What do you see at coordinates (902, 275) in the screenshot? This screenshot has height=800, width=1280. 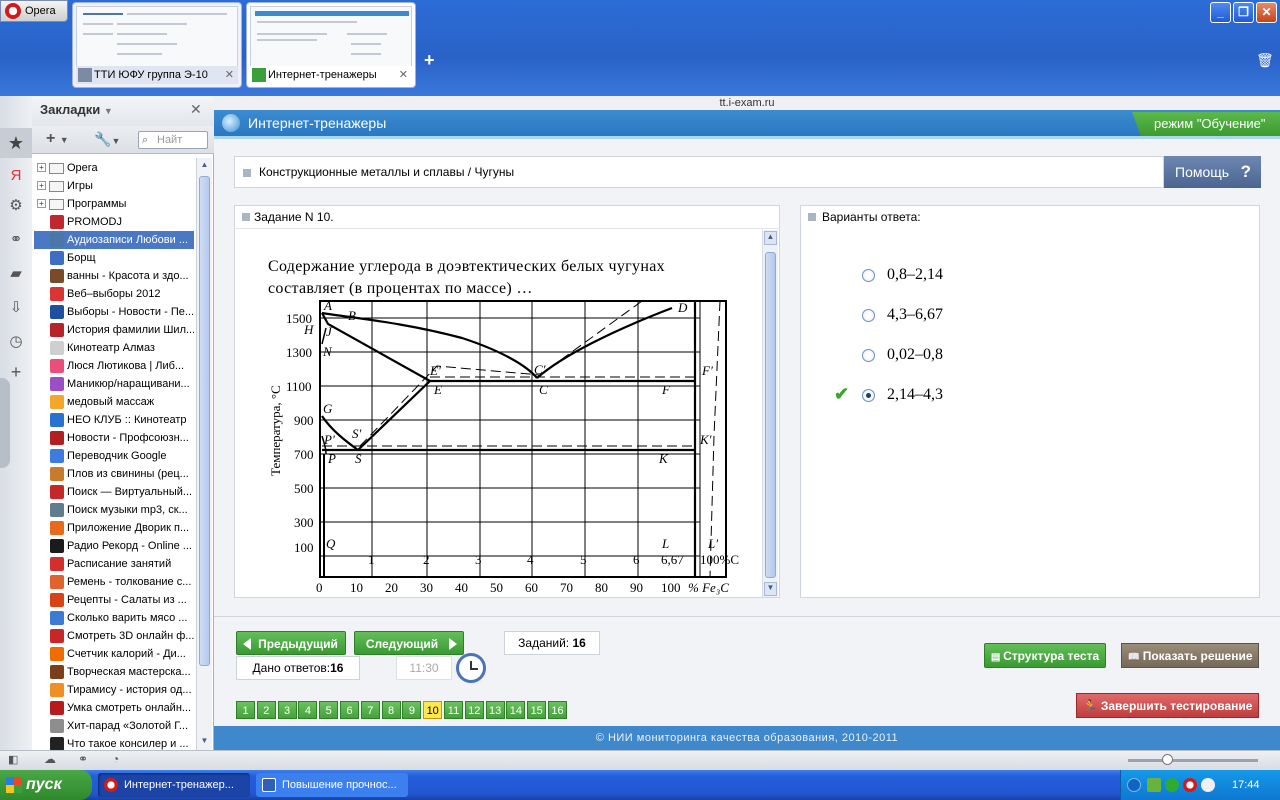 I see `answer-option: 0,8–2,14` at bounding box center [902, 275].